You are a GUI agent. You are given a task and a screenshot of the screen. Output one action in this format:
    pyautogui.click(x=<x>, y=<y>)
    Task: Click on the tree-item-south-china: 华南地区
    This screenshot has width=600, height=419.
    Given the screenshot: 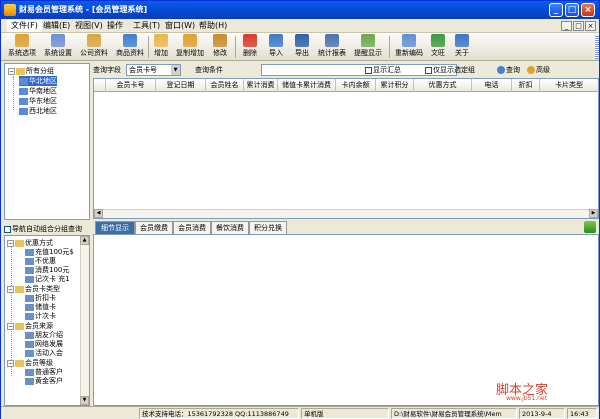 What is the action you would take?
    pyautogui.click(x=38, y=91)
    